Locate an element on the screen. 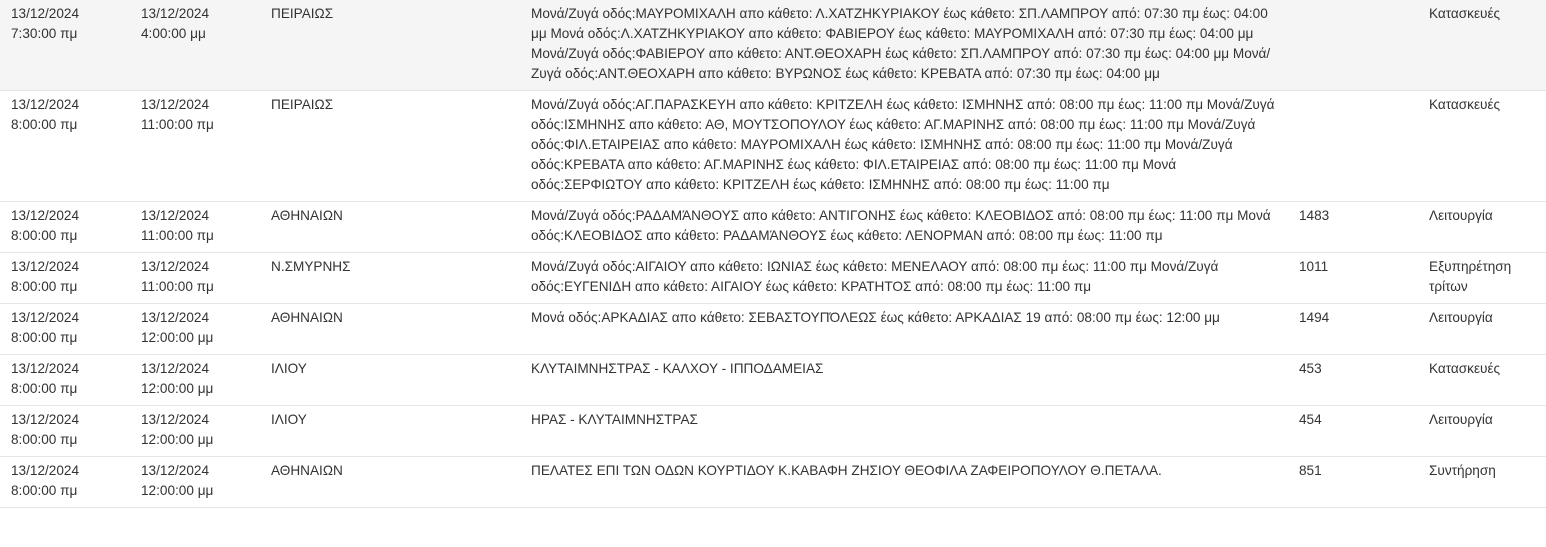 Image resolution: width=1546 pixels, height=547 pixels. number-cell: 454 is located at coordinates (1364, 431).